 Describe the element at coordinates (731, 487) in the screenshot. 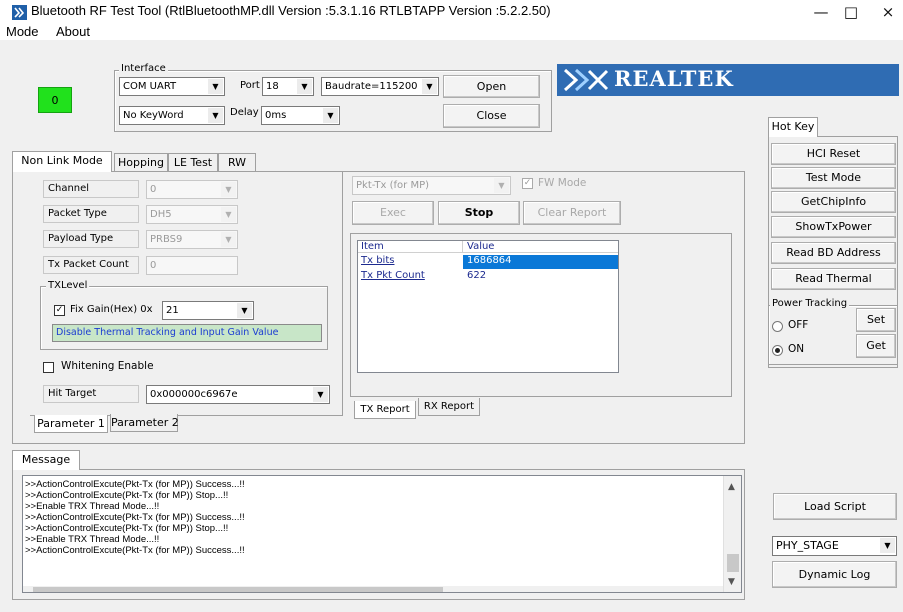

I see `scroll-up-icon: ▲` at that location.